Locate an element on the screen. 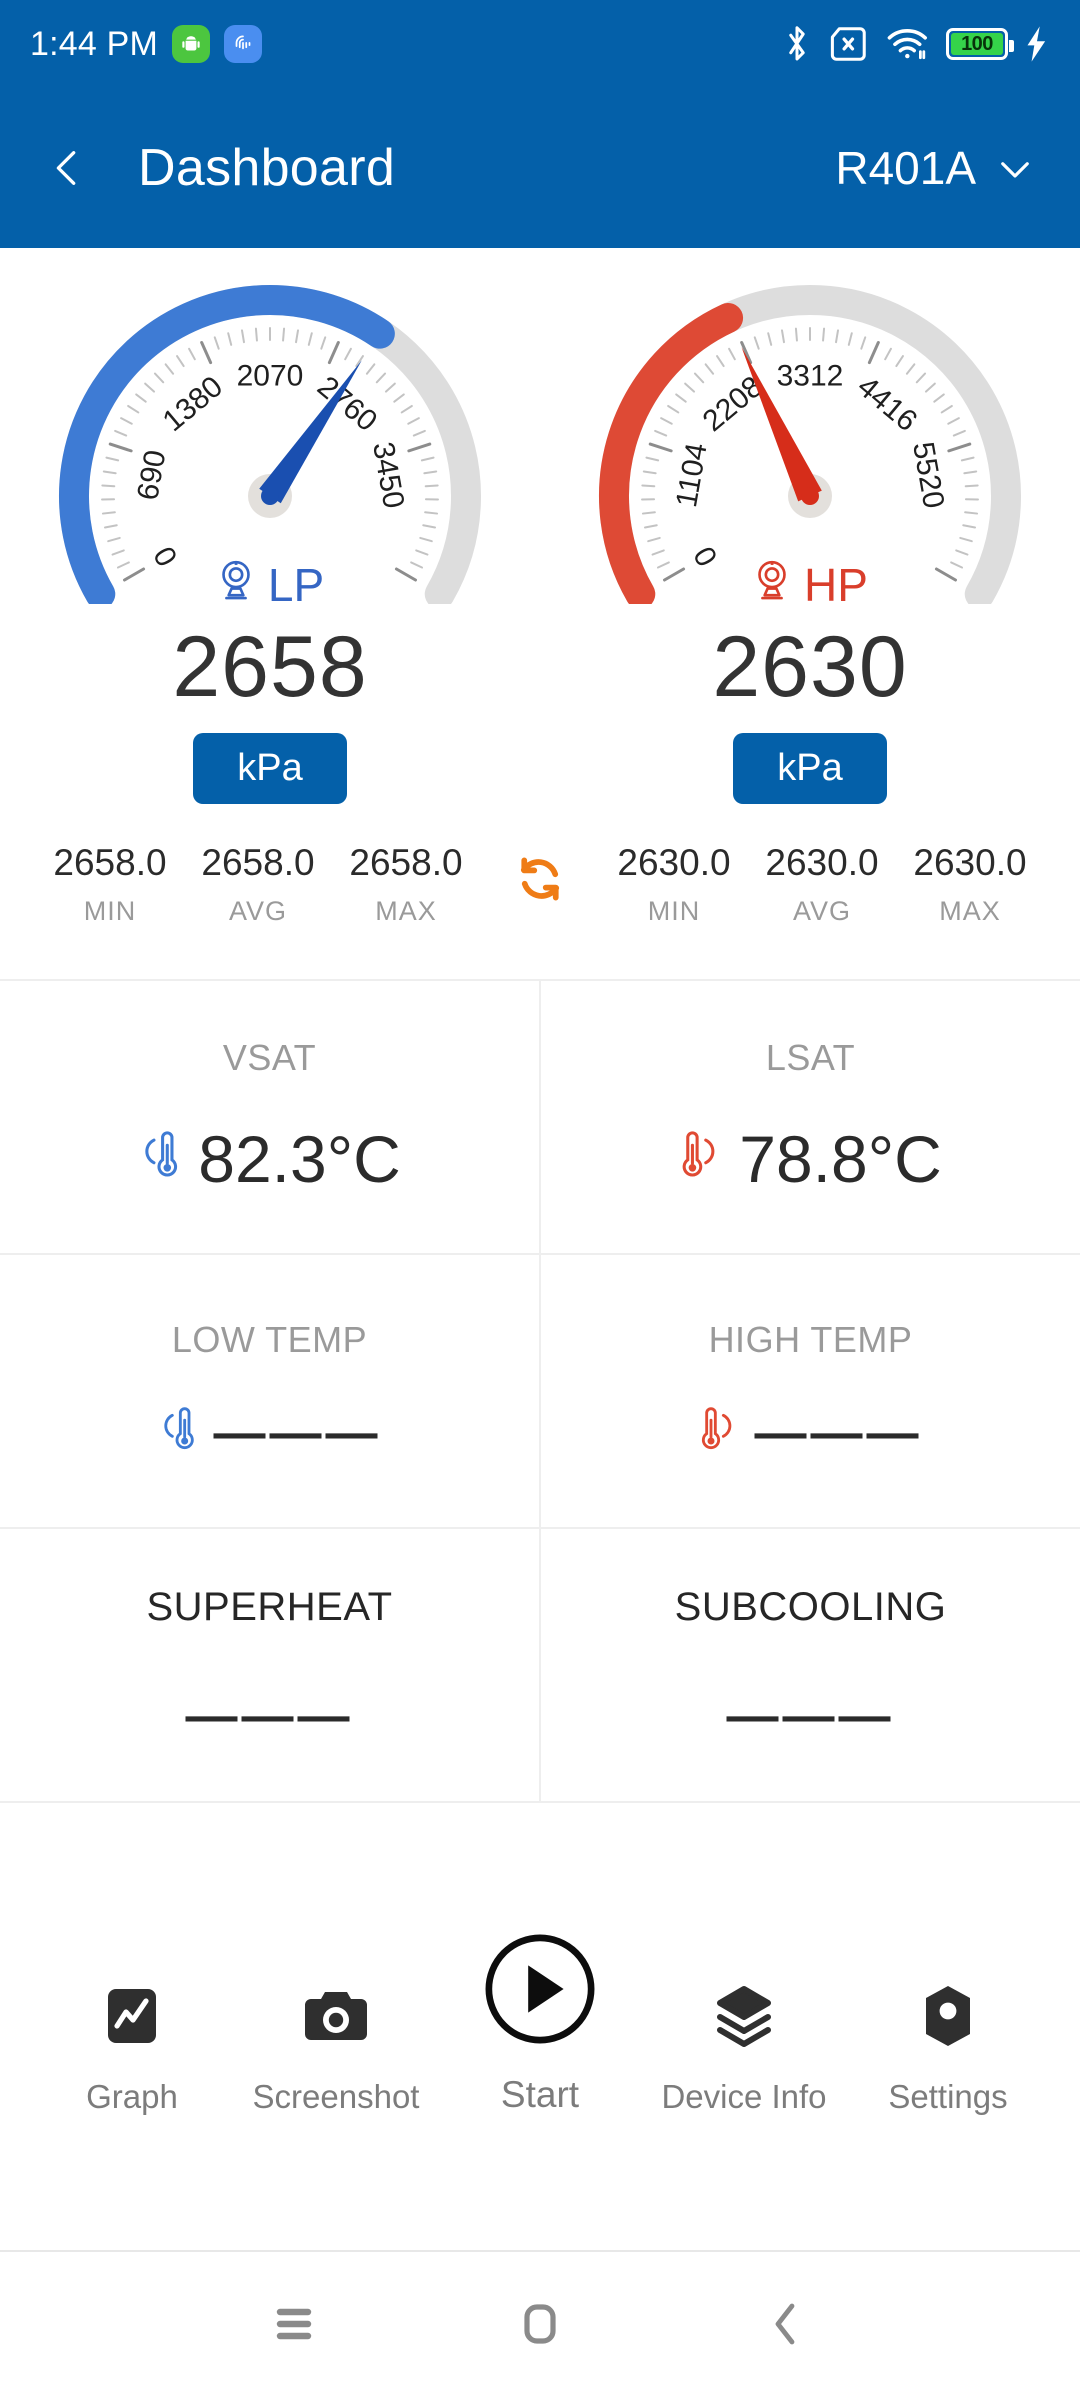 The image size is (1080, 2400). status-bar-left: 1:44 PM is located at coordinates (146, 44).